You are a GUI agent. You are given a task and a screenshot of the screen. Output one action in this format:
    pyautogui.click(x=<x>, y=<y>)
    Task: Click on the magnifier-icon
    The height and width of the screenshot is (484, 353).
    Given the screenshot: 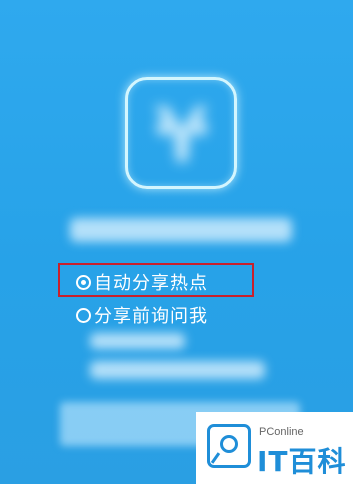 What is the action you would take?
    pyautogui.click(x=229, y=444)
    